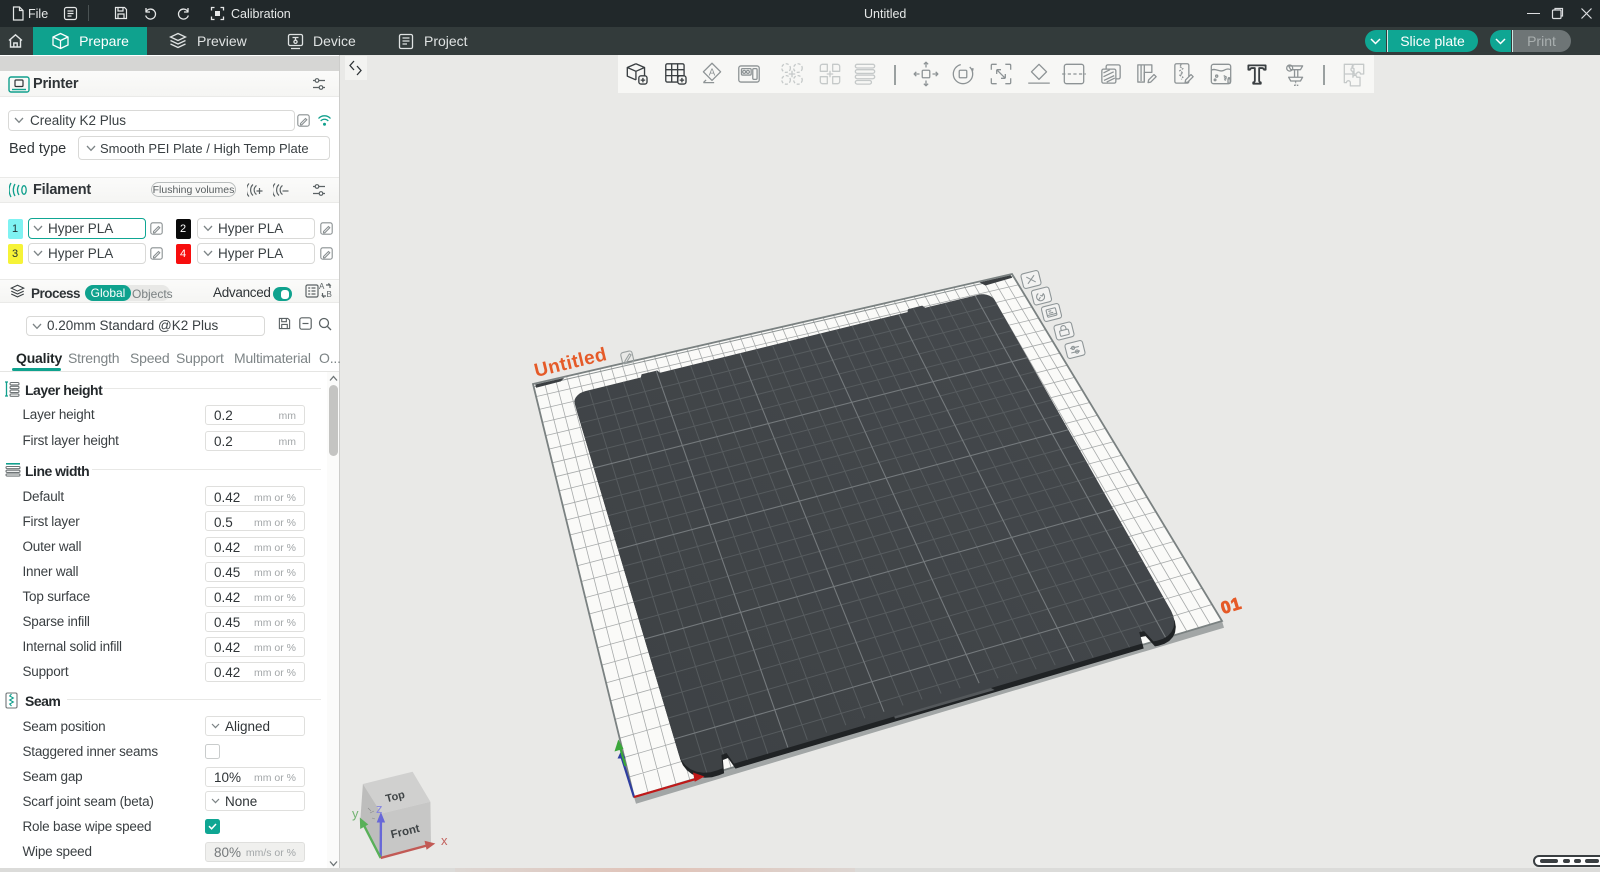 This screenshot has height=872, width=1600. Describe the element at coordinates (329, 294) in the screenshot. I see `svg-text: B` at that location.